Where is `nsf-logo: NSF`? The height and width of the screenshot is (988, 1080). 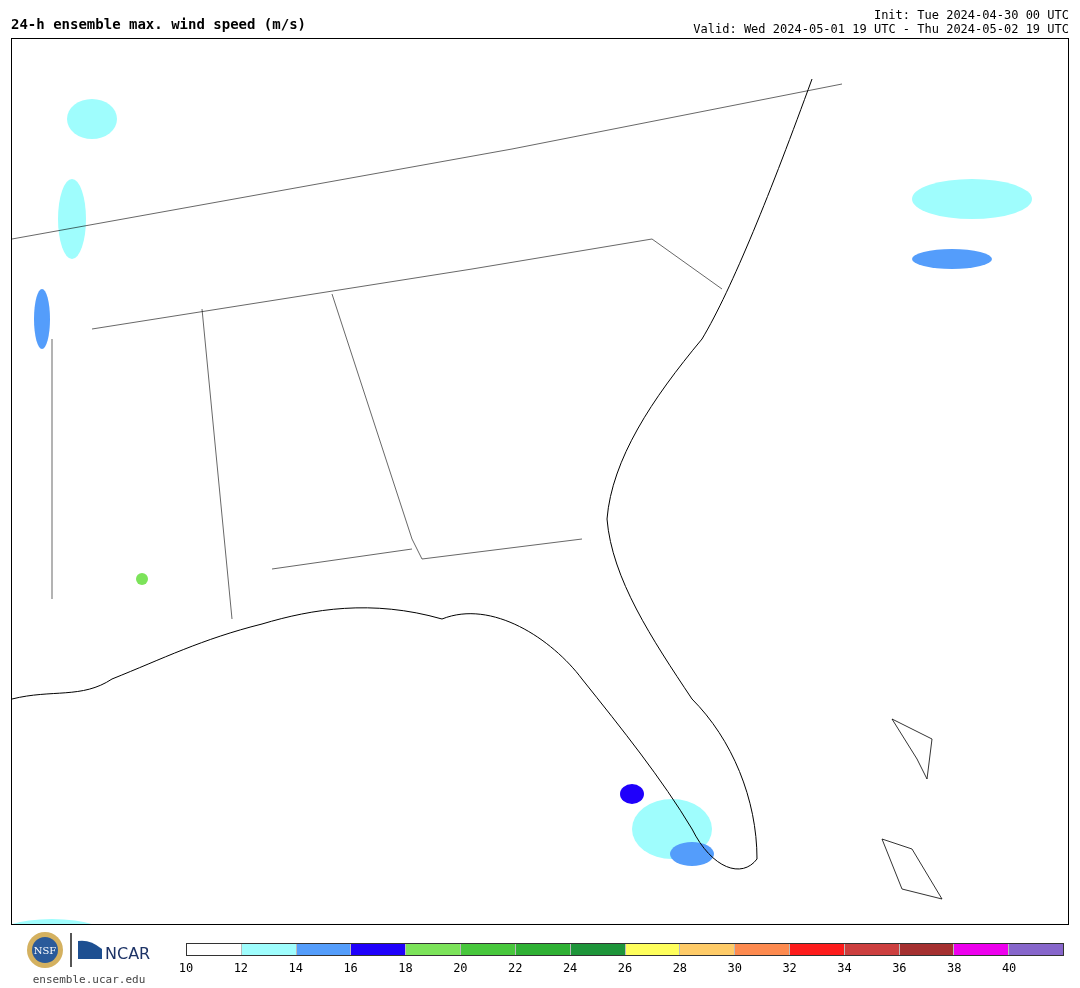 nsf-logo: NSF is located at coordinates (45, 950).